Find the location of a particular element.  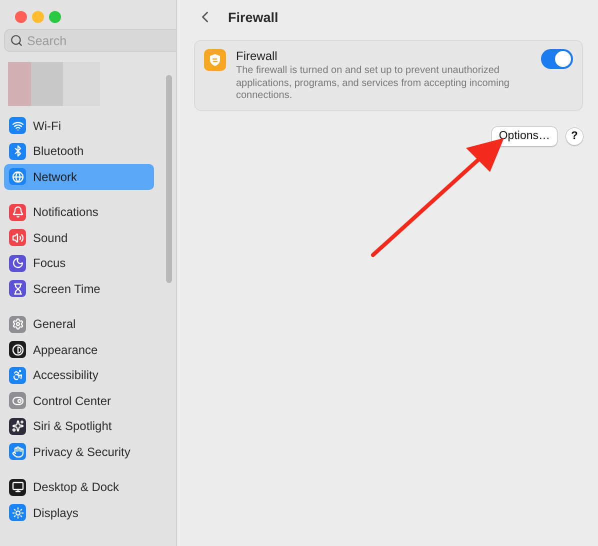

shield-icon is located at coordinates (215, 60).